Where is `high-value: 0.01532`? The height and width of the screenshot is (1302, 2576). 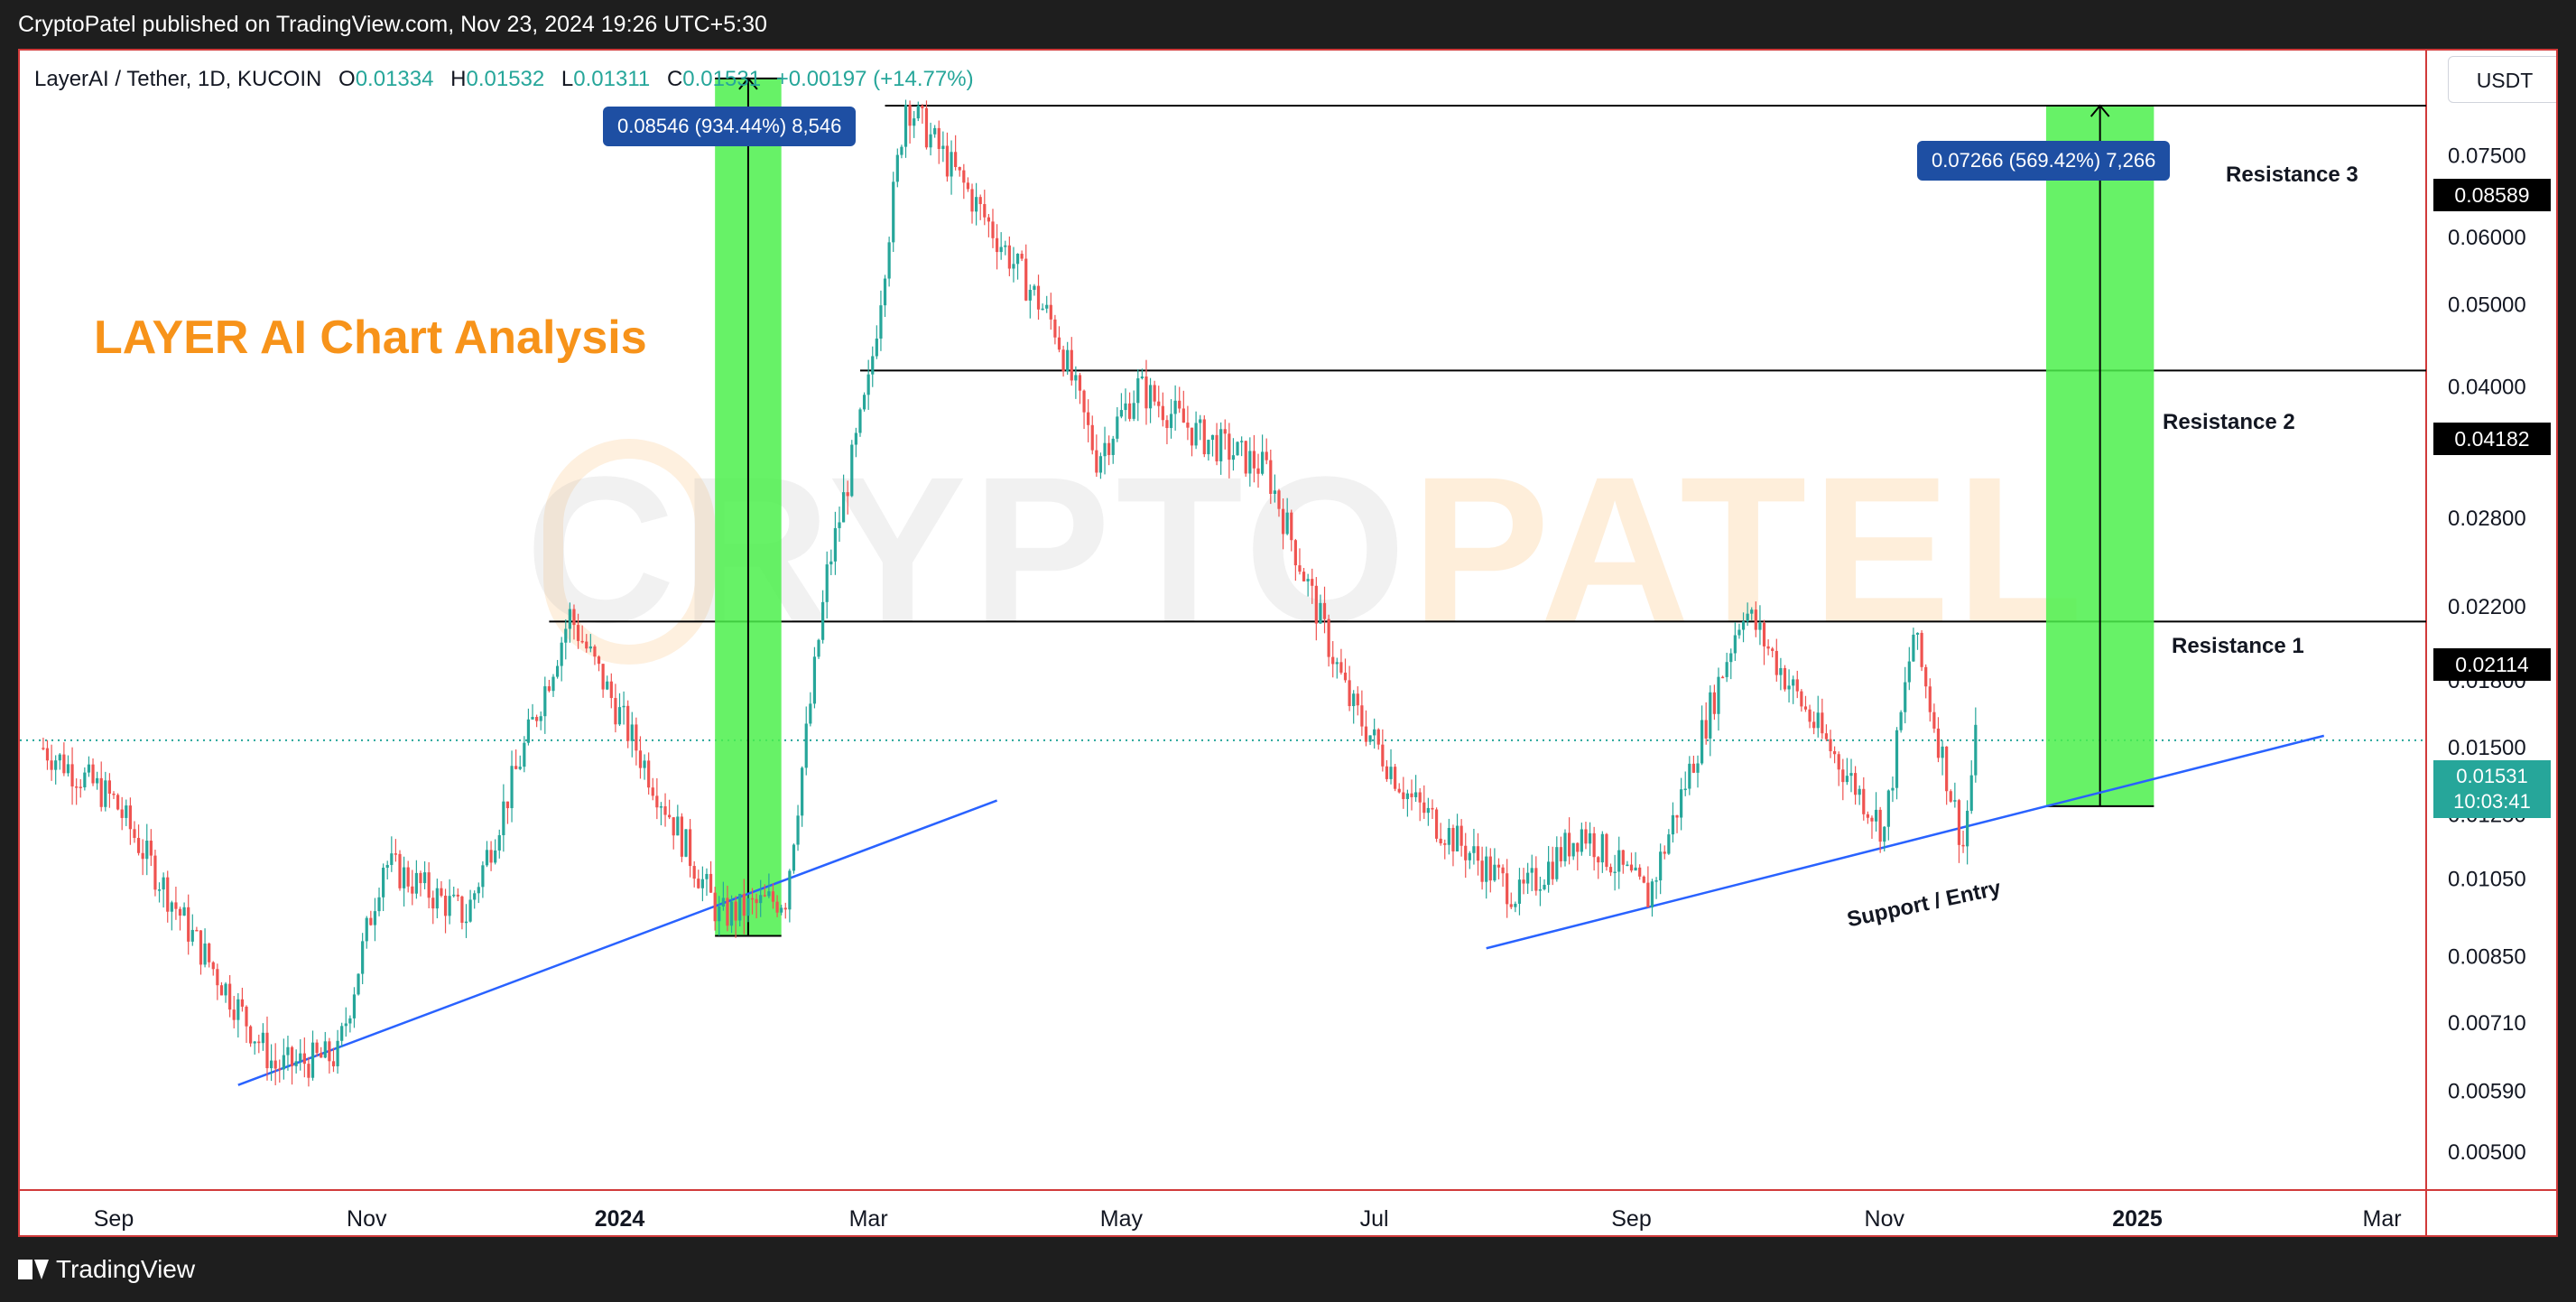
high-value: 0.01532 is located at coordinates (506, 79).